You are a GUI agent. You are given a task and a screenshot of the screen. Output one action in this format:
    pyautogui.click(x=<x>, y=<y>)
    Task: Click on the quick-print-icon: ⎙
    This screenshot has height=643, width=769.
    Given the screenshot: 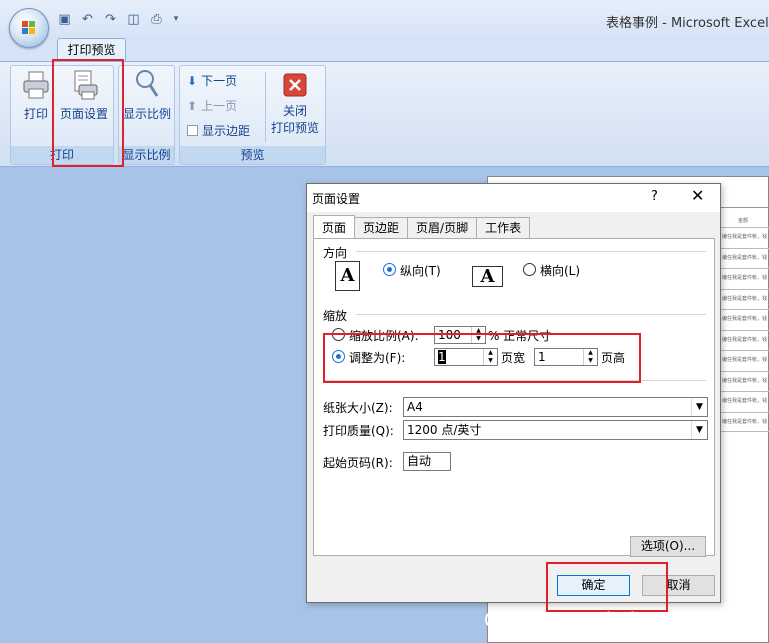 What is the action you would take?
    pyautogui.click(x=156, y=19)
    